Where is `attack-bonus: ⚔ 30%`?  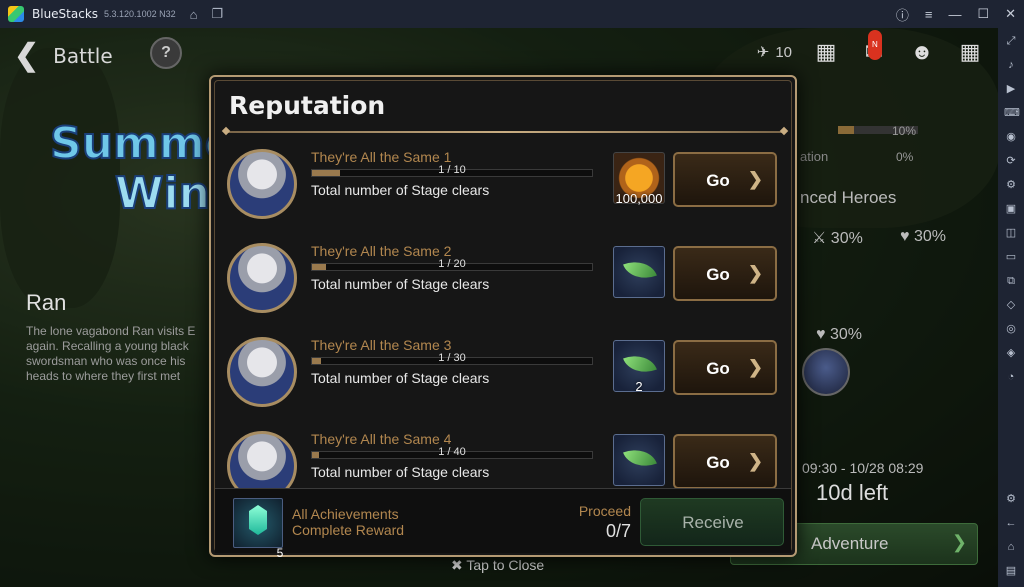 attack-bonus: ⚔ 30% is located at coordinates (837, 238).